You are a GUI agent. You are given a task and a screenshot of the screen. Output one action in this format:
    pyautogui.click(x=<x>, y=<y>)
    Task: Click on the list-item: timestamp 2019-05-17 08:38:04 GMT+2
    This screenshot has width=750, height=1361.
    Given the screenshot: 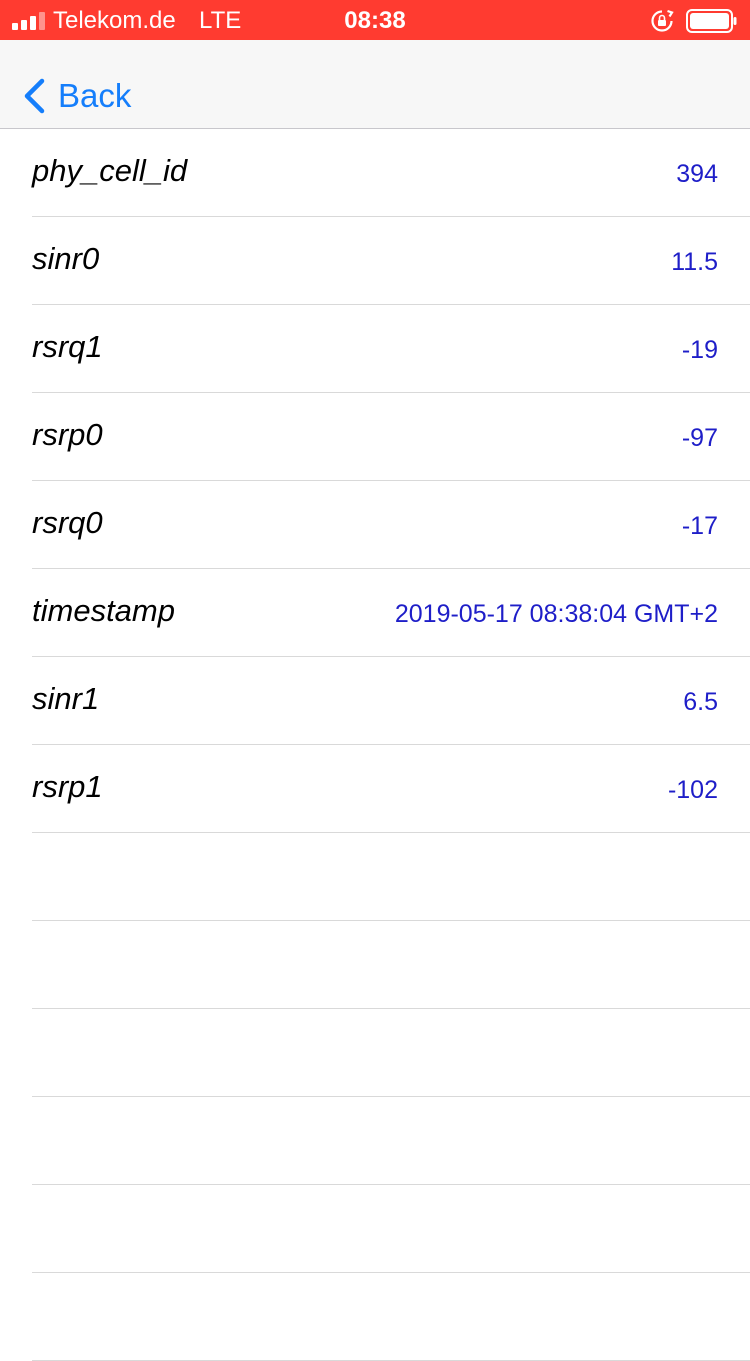 What is the action you would take?
    pyautogui.click(x=391, y=613)
    